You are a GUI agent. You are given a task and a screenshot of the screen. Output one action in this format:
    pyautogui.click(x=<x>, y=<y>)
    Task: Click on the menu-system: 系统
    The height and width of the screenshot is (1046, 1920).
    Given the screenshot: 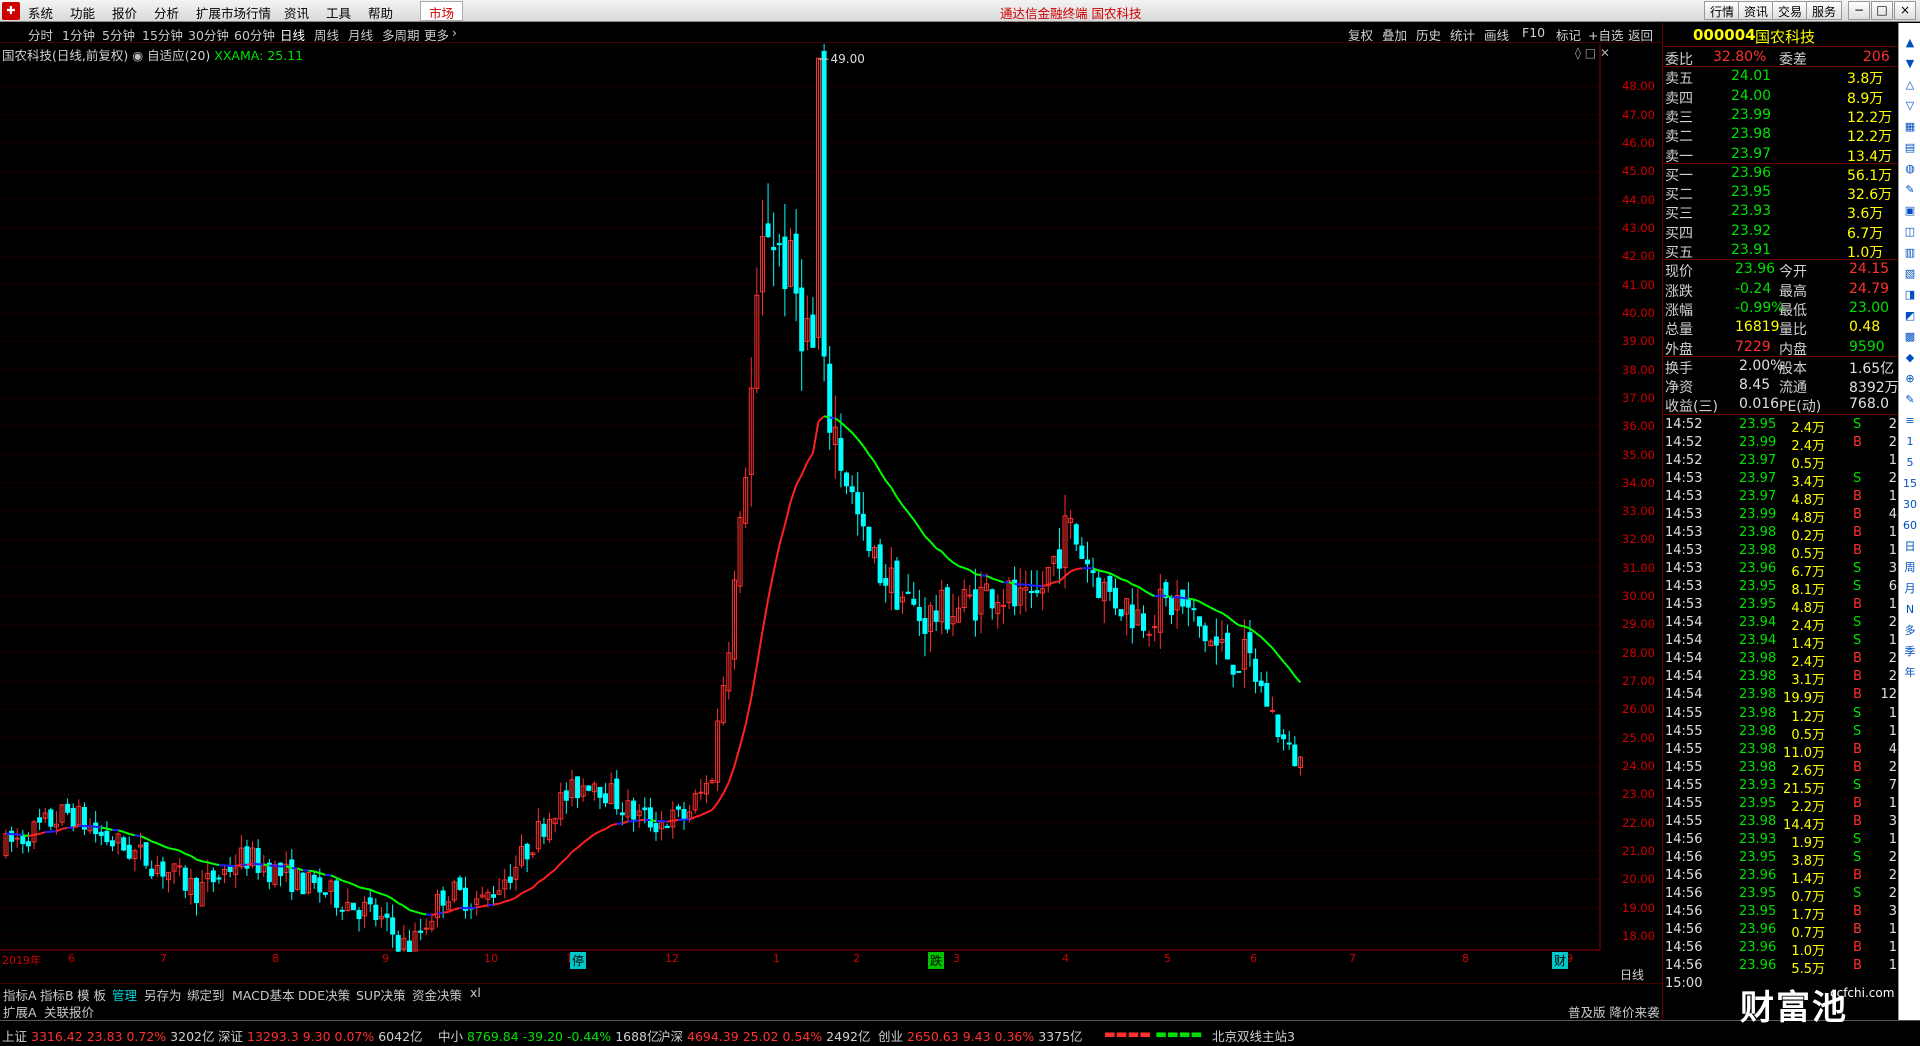 What is the action you would take?
    pyautogui.click(x=40, y=12)
    